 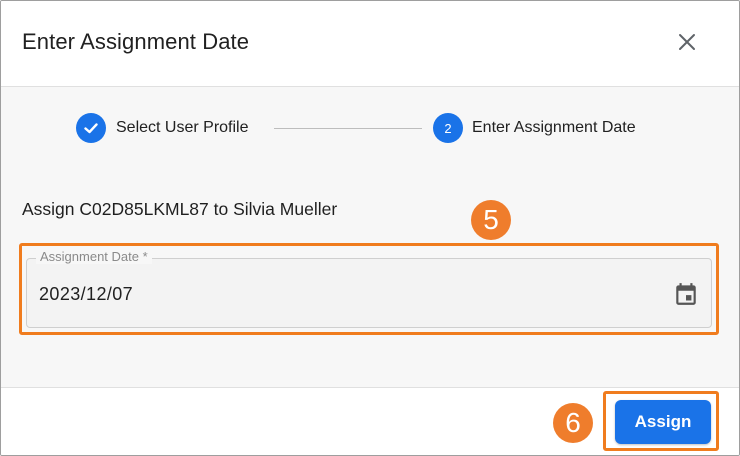 I want to click on step-connector, so click(x=348, y=128).